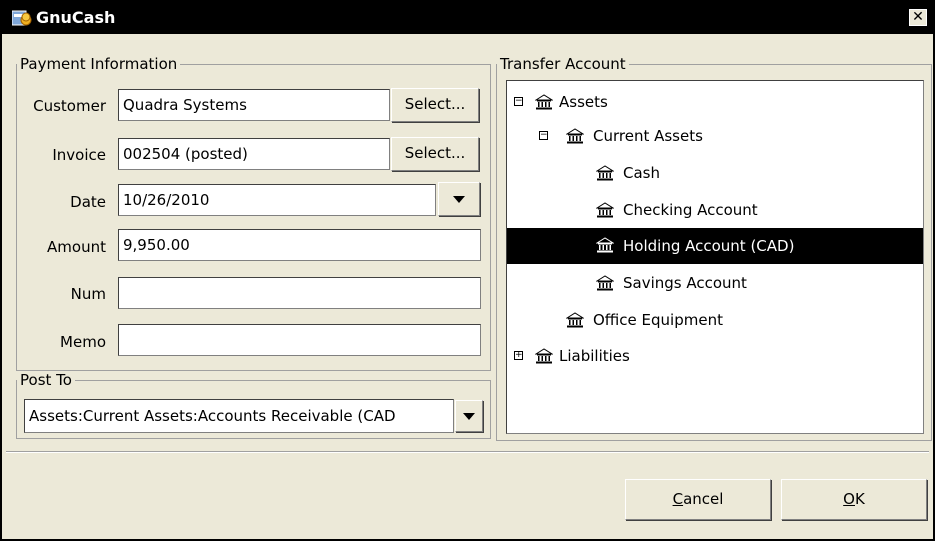  What do you see at coordinates (658, 320) in the screenshot?
I see `tree-label: Office Equipment` at bounding box center [658, 320].